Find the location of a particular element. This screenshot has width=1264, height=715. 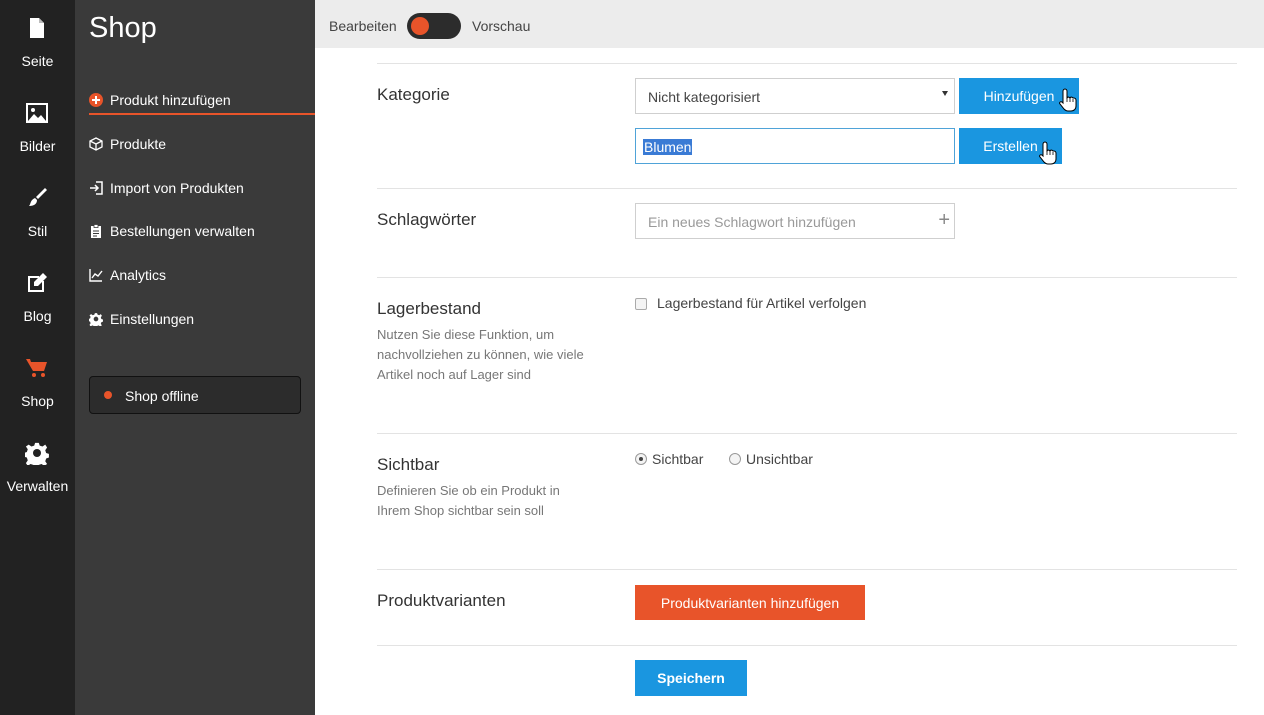

rail-item-shop: Shop is located at coordinates (37, 382).